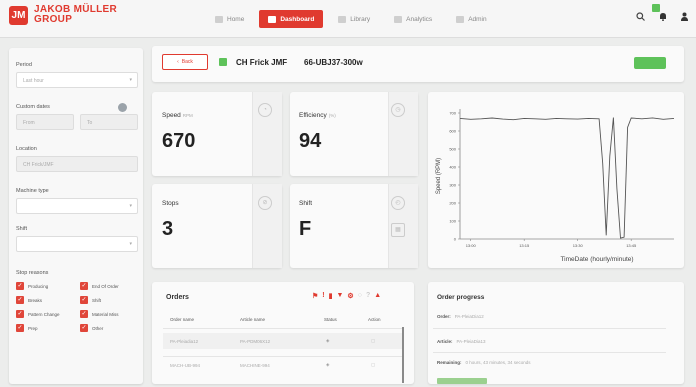 The height and width of the screenshot is (387, 696). What do you see at coordinates (323, 296) in the screenshot?
I see `alert-icon: !` at bounding box center [323, 296].